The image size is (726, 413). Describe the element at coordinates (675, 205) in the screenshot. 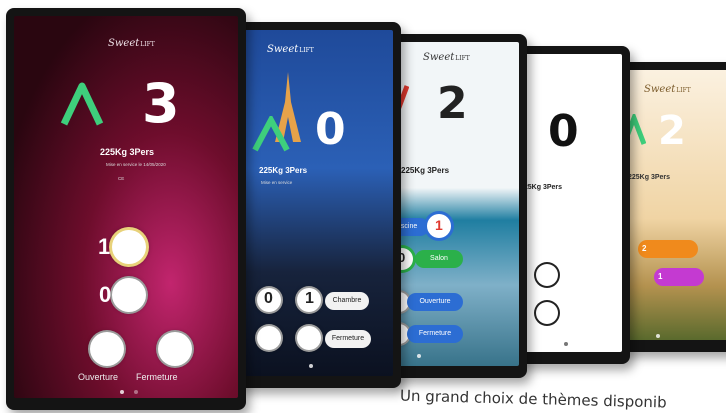

I see `tablet-screen: SweetLIFT 2 225Kg 3Pers 2 1` at that location.